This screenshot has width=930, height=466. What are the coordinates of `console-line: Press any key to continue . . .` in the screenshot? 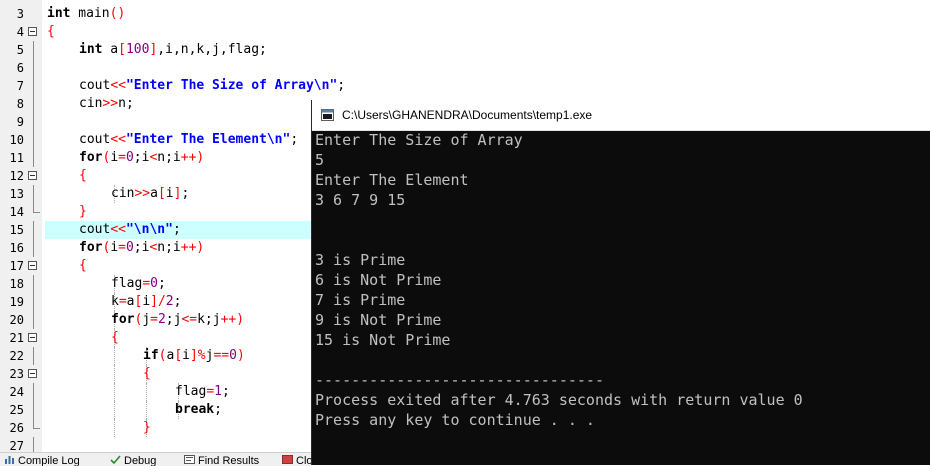 It's located at (455, 420).